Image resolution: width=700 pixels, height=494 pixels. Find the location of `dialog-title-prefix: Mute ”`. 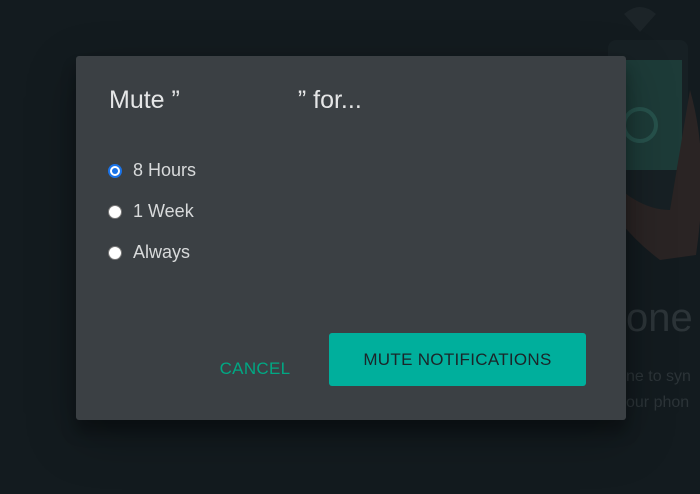

dialog-title-prefix: Mute ” is located at coordinates (144, 100).